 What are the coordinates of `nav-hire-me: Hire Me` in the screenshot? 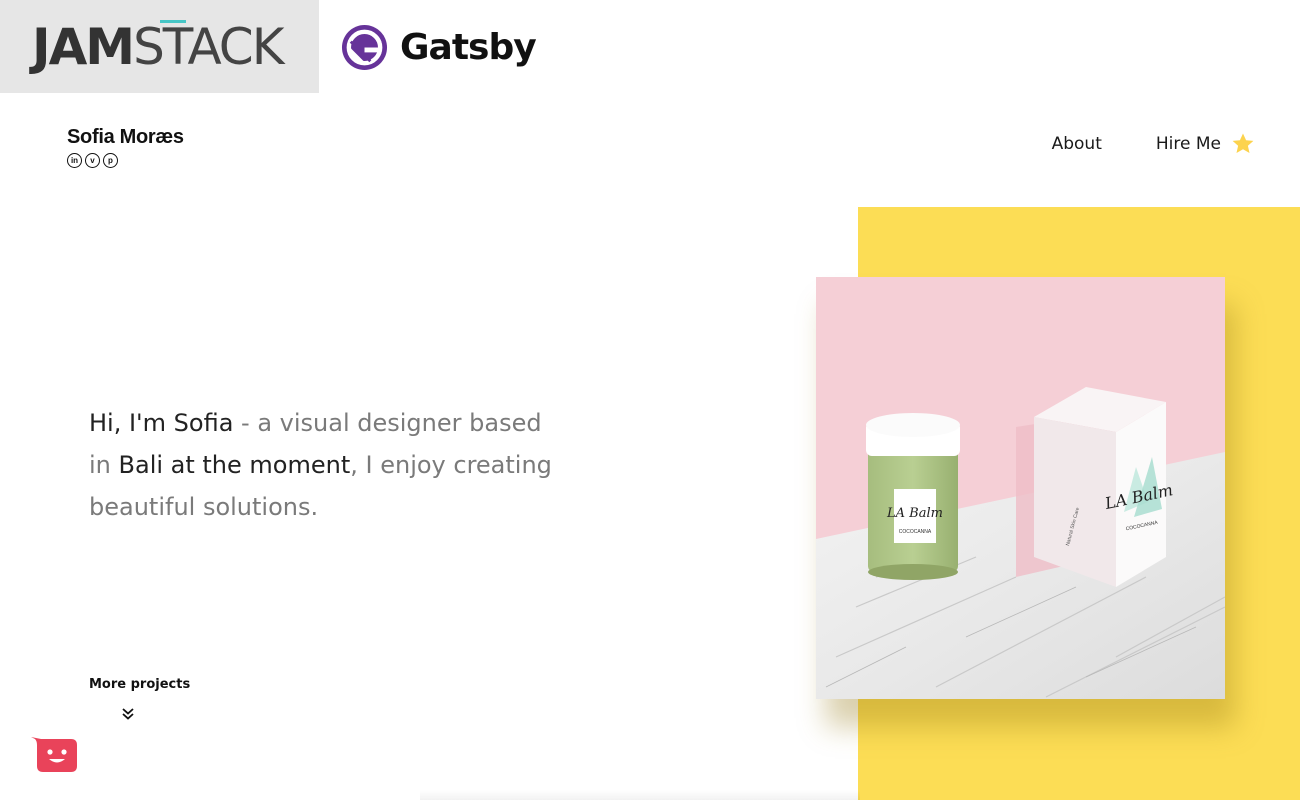 It's located at (1205, 144).